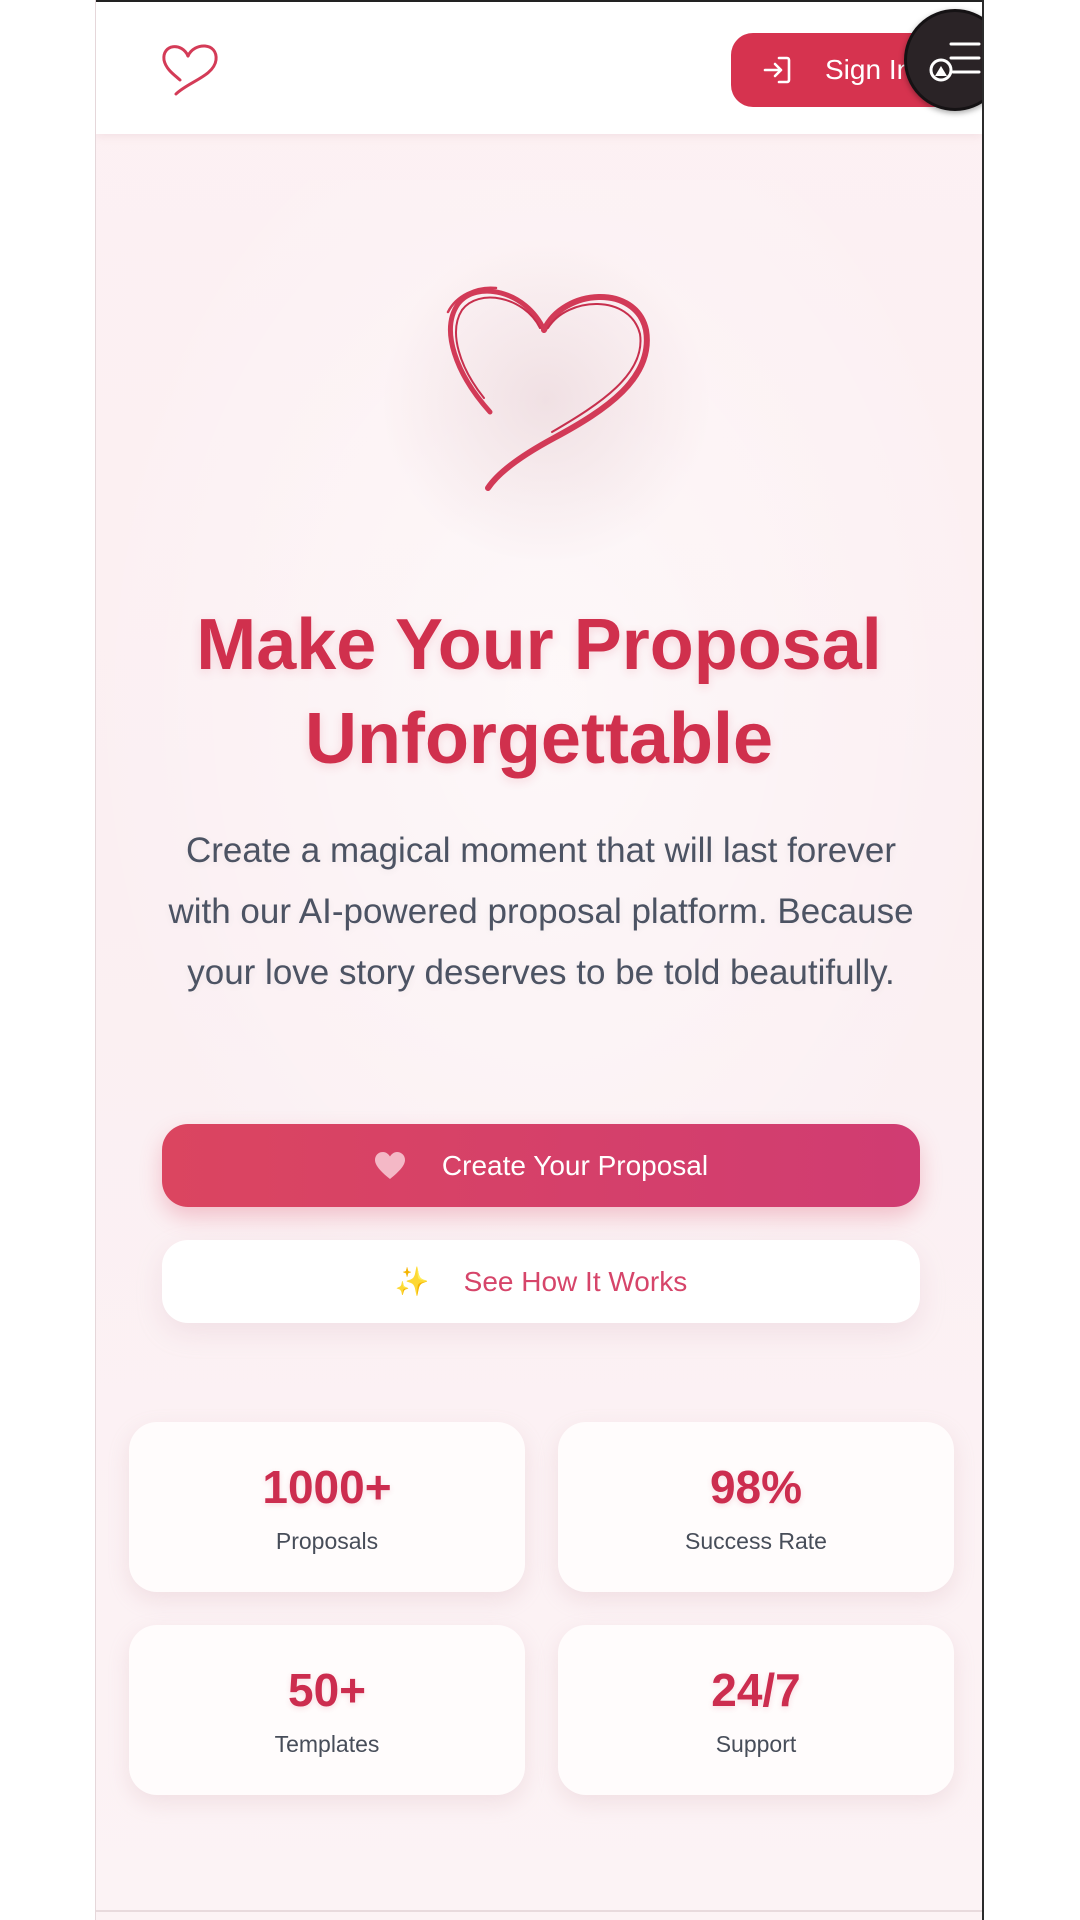  Describe the element at coordinates (575, 1165) in the screenshot. I see `create-proposal-label: Create Your Proposal` at that location.